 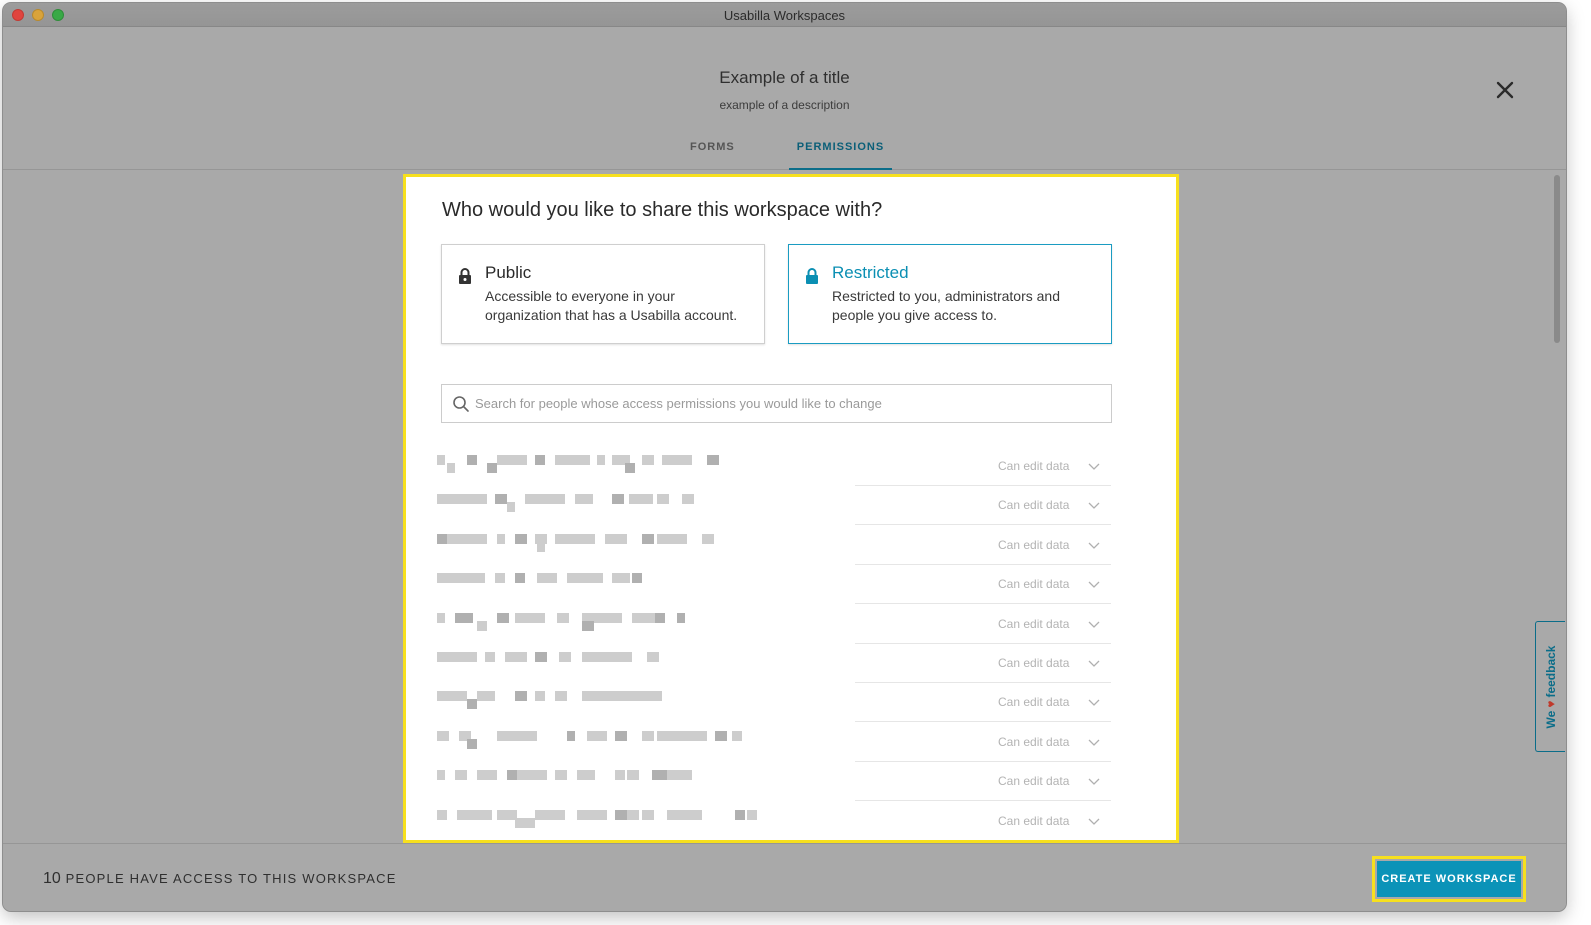 I want to click on search-input, so click(x=790, y=403).